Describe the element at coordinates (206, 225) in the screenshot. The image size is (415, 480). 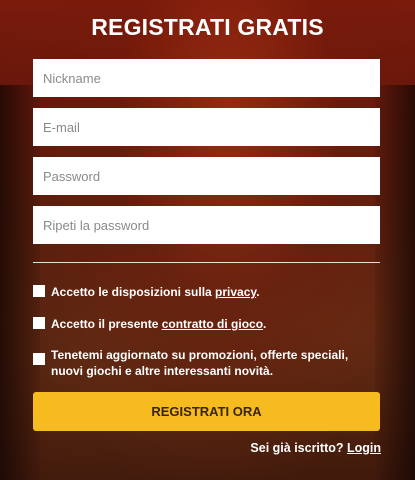
I see `repeat-password-input` at that location.